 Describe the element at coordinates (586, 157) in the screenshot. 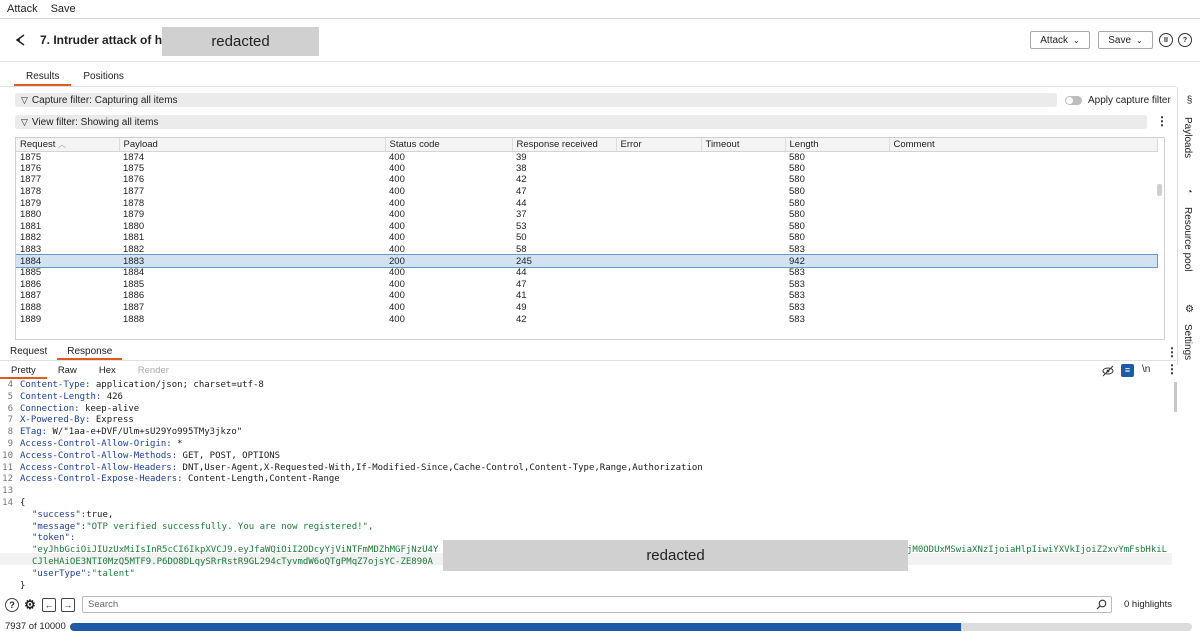

I see `table-row: 1875 1874 400 39 580` at that location.